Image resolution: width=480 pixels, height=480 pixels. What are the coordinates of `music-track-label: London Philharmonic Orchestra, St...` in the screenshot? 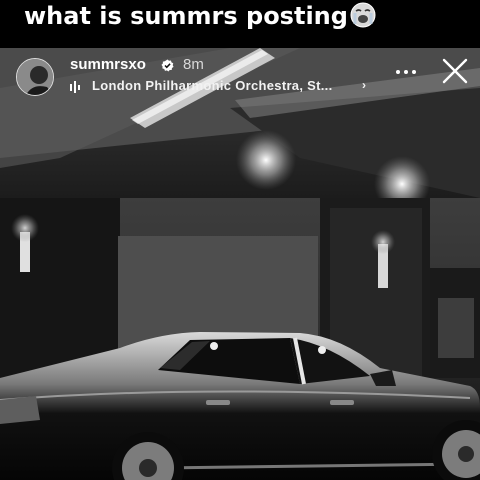 It's located at (212, 85).